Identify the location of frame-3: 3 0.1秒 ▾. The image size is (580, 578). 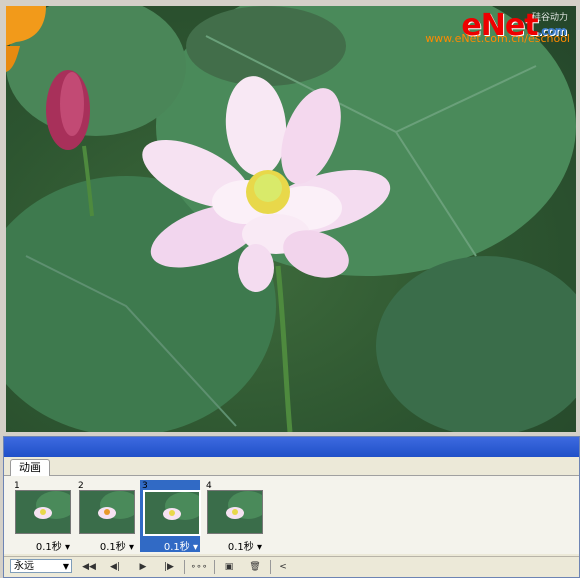
(170, 516).